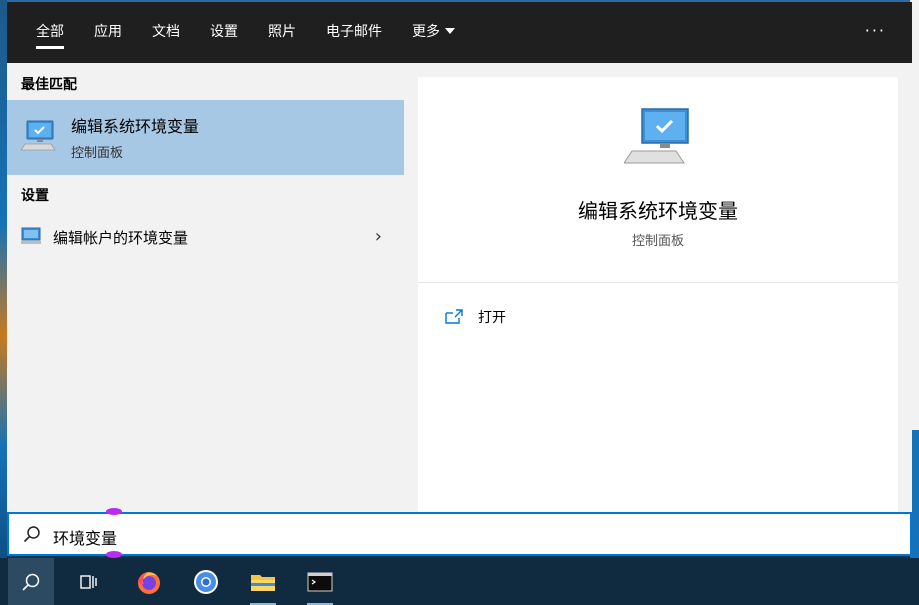 This screenshot has width=919, height=605. I want to click on firefox-icon, so click(149, 582).